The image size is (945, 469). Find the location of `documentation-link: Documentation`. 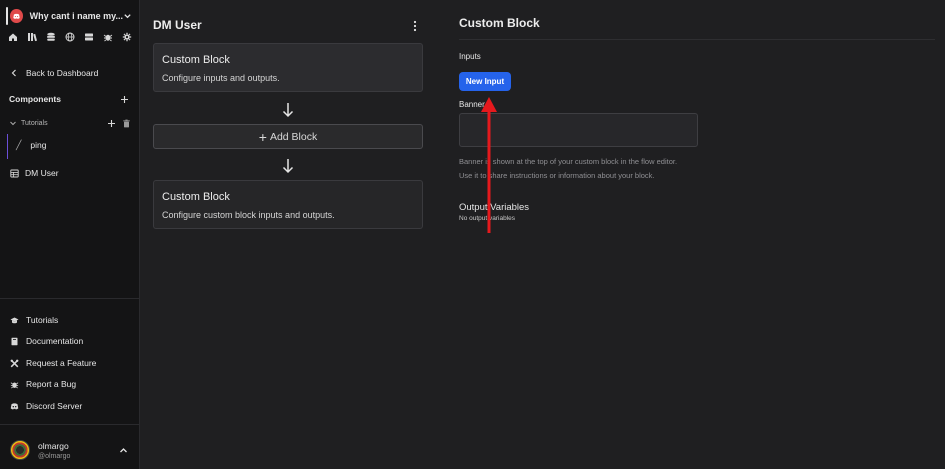

documentation-link: Documentation is located at coordinates (46, 341).